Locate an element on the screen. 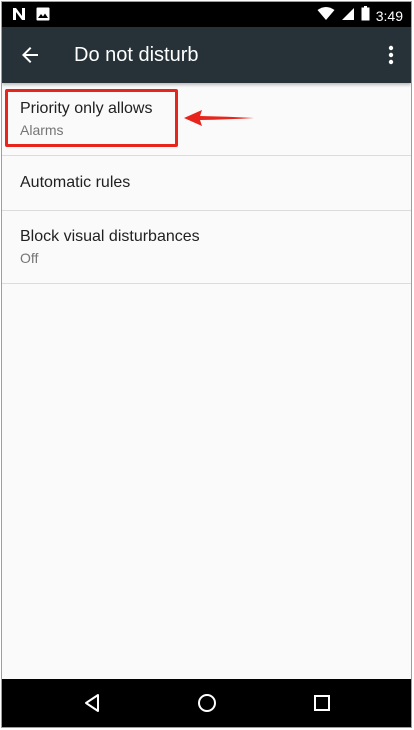  recents-square-icon is located at coordinates (322, 703).